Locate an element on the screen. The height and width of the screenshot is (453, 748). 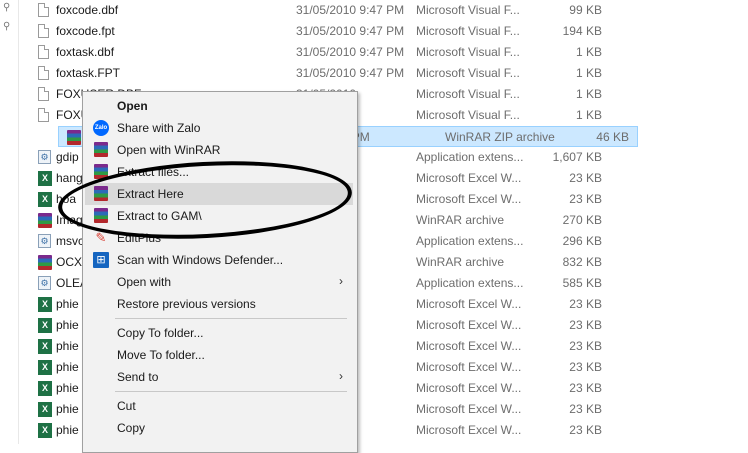
menu-item-extract-to-gam: Extract to GAM\ is located at coordinates (219, 216).